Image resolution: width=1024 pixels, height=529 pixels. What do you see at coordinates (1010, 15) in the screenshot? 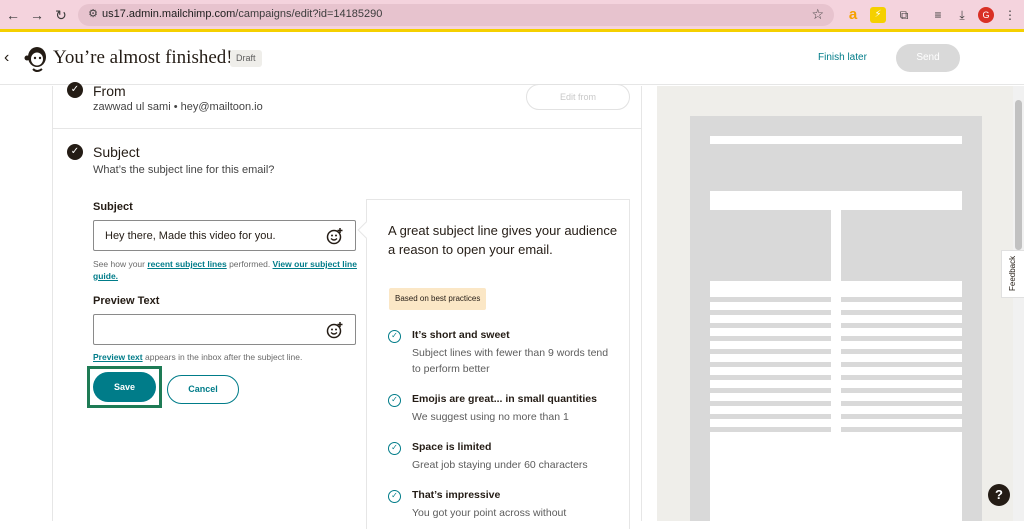
I see `menu-icon: ⋮` at bounding box center [1010, 15].